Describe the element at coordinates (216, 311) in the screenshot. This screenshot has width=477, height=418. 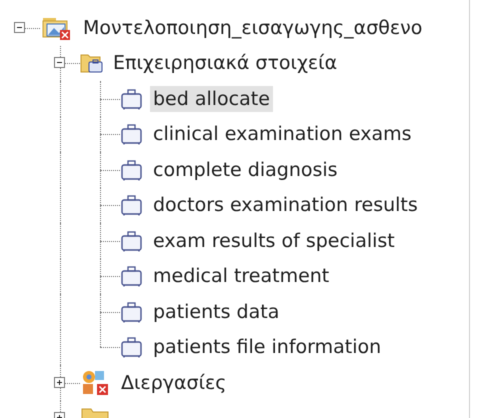
I see `tree-item: patients data` at that location.